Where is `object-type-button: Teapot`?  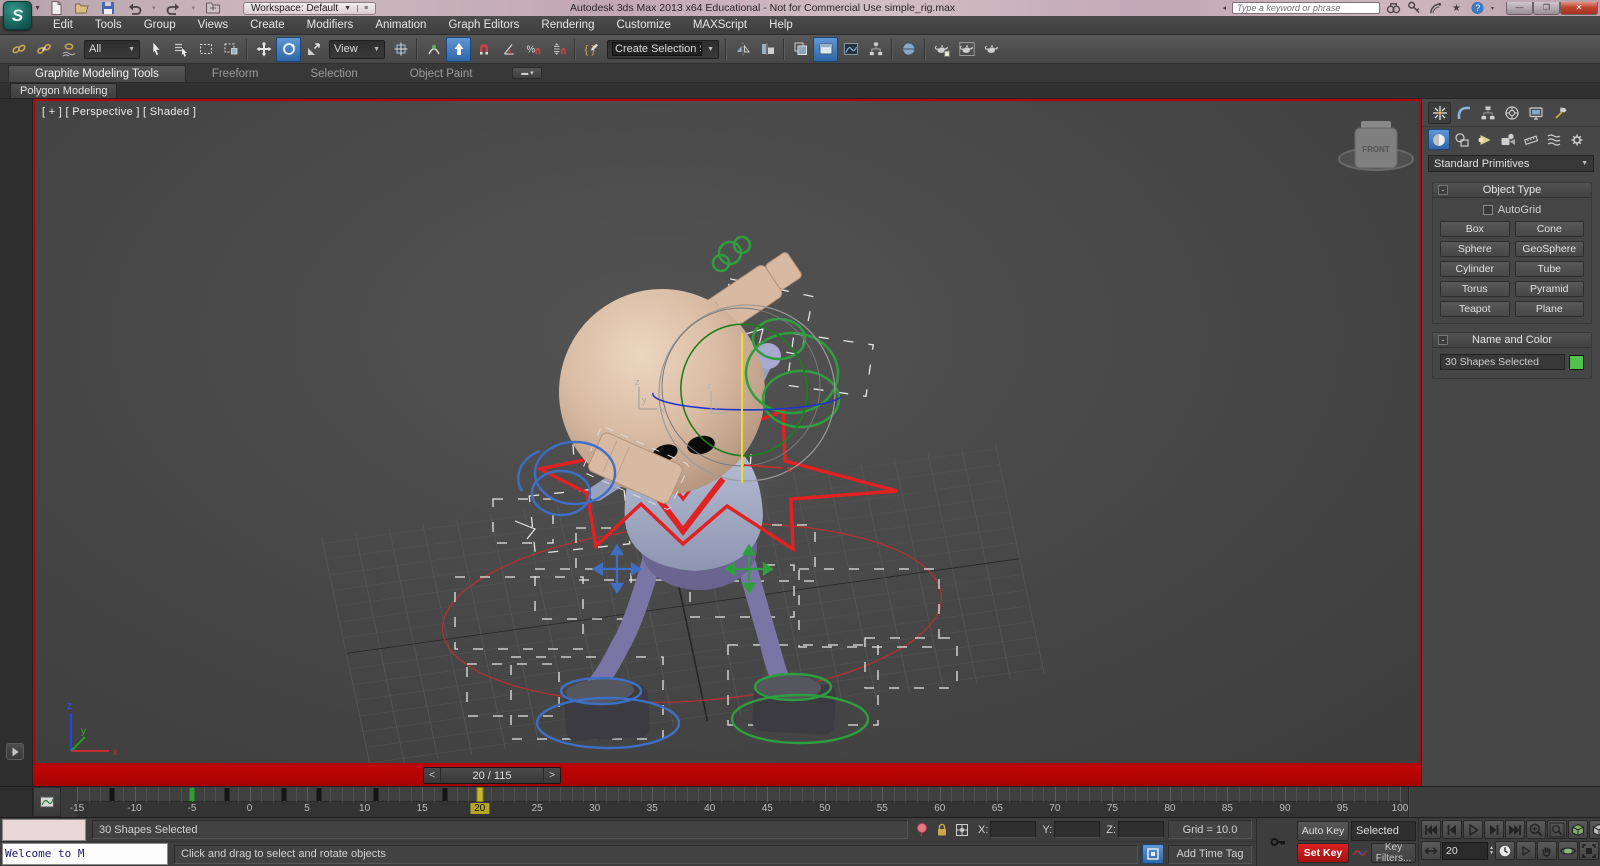 object-type-button: Teapot is located at coordinates (1475, 309).